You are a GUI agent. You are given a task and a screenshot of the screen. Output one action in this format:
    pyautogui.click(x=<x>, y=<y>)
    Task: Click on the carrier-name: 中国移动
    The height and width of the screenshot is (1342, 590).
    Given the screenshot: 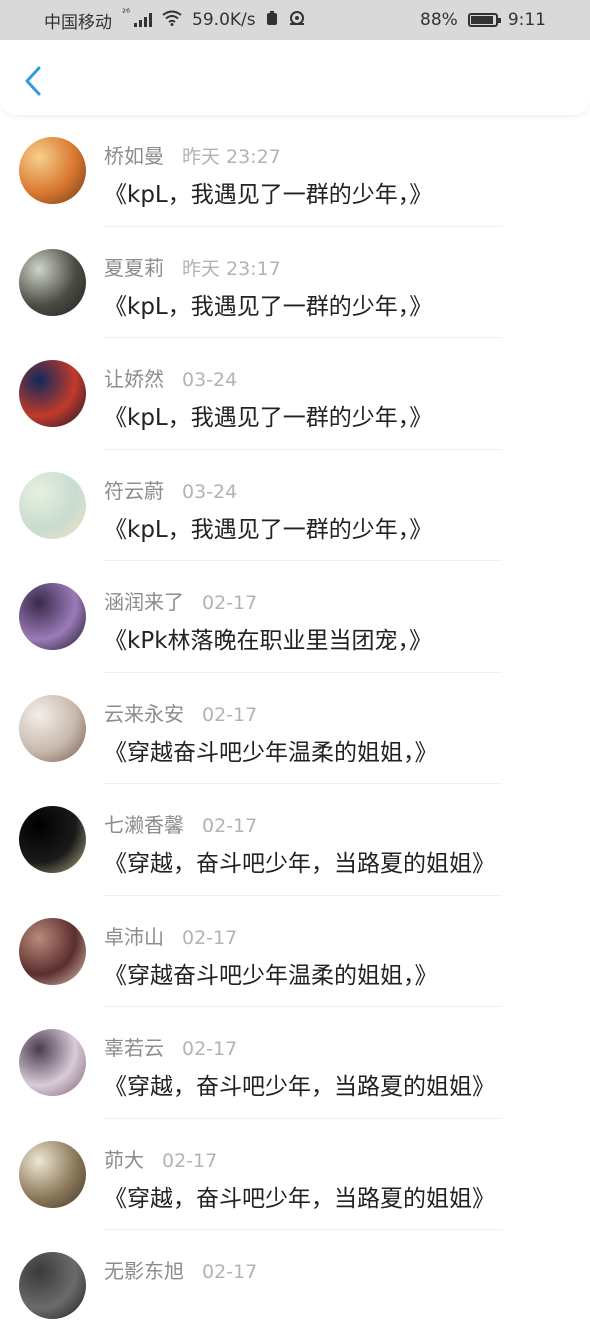 What is the action you would take?
    pyautogui.click(x=78, y=22)
    